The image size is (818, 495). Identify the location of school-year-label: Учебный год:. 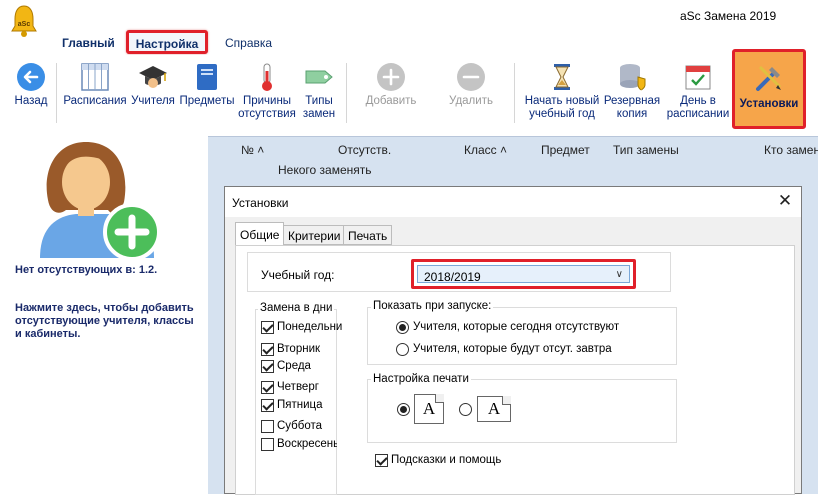
(298, 275).